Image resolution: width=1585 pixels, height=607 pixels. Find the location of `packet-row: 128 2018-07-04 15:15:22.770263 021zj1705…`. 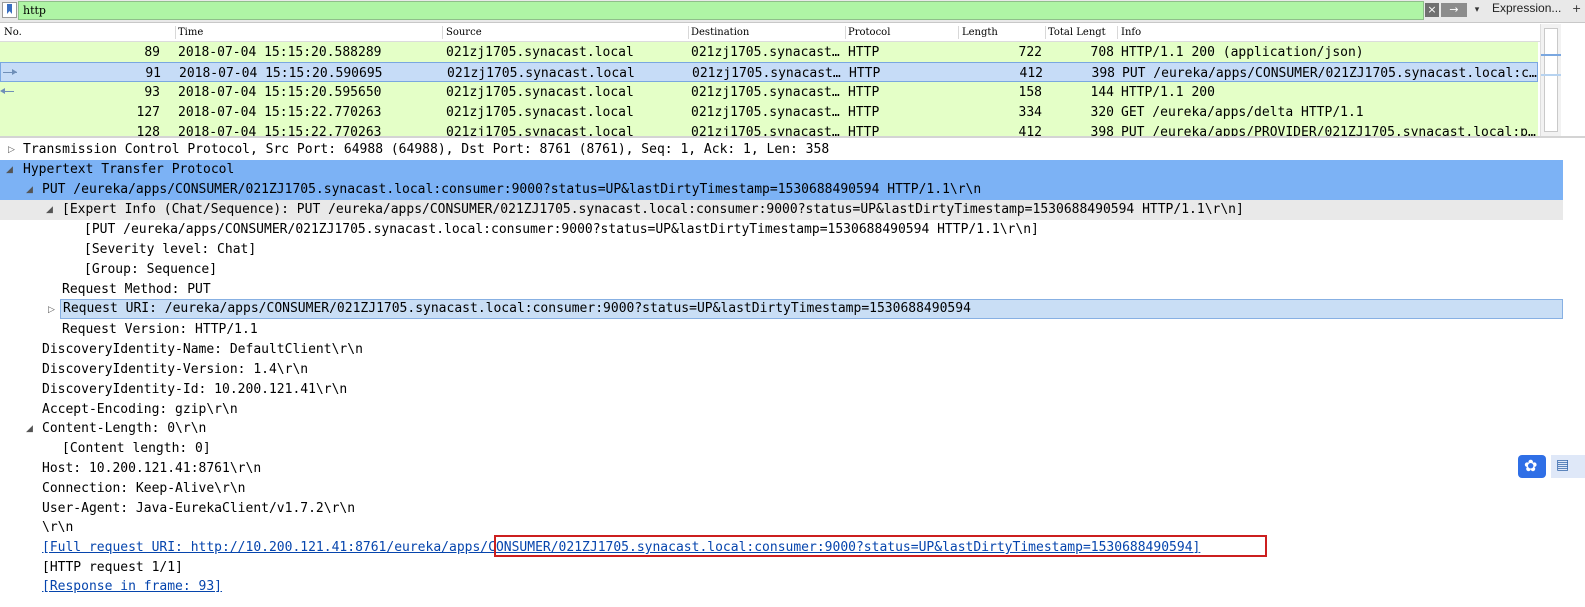

packet-row: 128 2018-07-04 15:15:22.770263 021zj1705… is located at coordinates (769, 130).